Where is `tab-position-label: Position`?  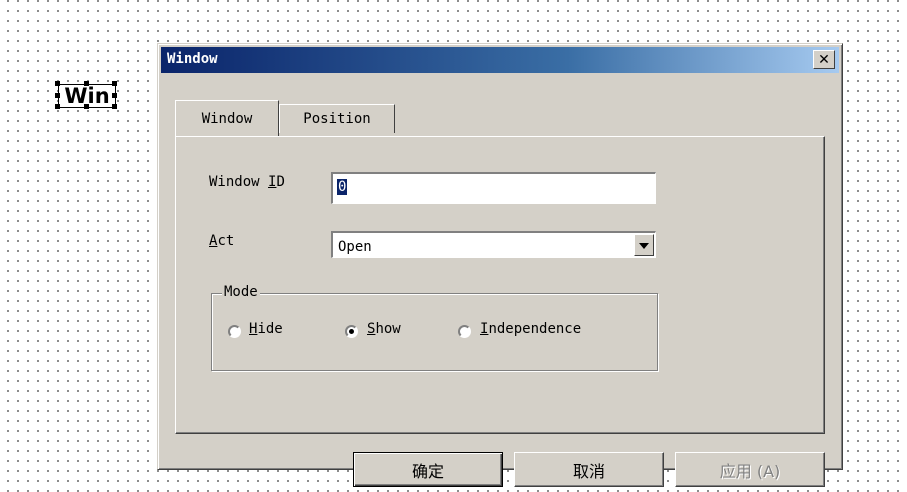
tab-position-label: Position is located at coordinates (337, 119).